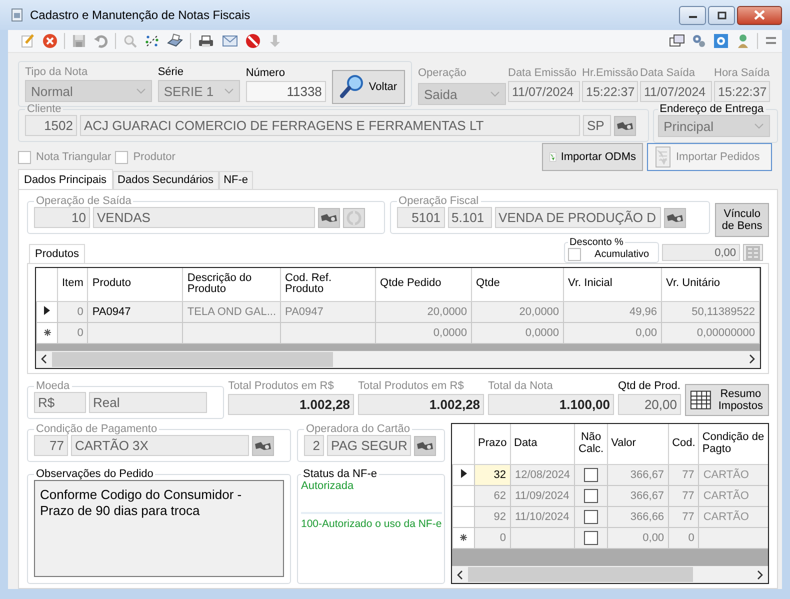 The image size is (790, 599). I want to click on table-cell: 62, so click(492, 495).